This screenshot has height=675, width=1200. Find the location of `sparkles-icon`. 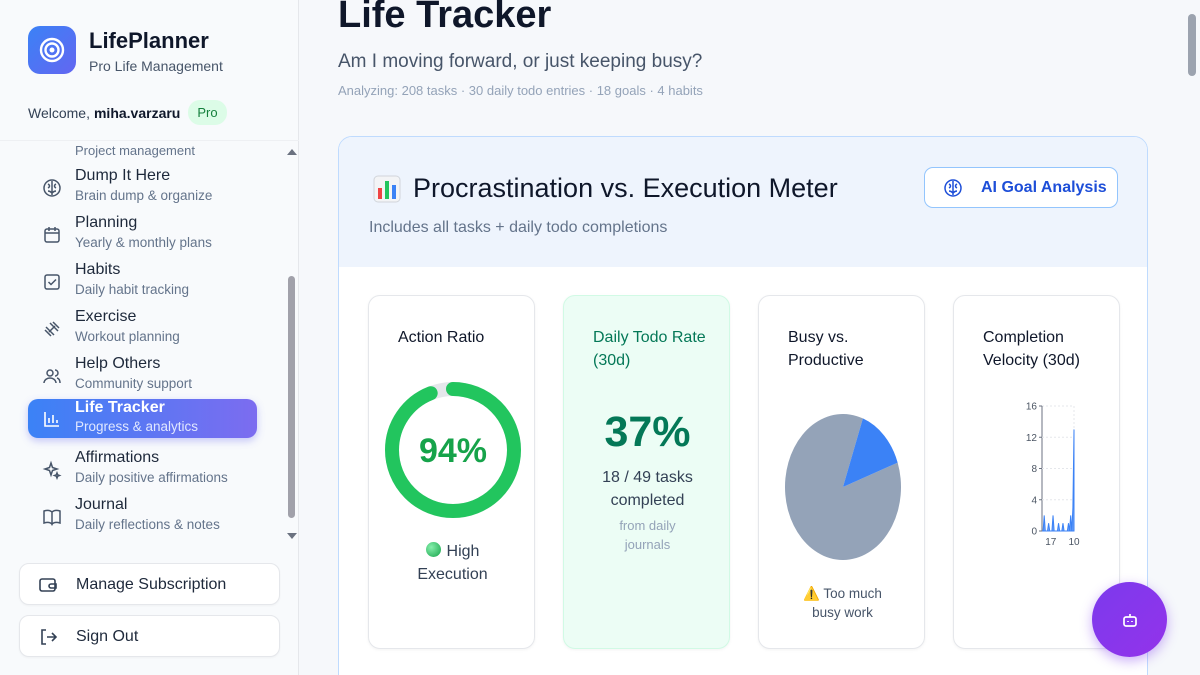

sparkles-icon is located at coordinates (52, 470).